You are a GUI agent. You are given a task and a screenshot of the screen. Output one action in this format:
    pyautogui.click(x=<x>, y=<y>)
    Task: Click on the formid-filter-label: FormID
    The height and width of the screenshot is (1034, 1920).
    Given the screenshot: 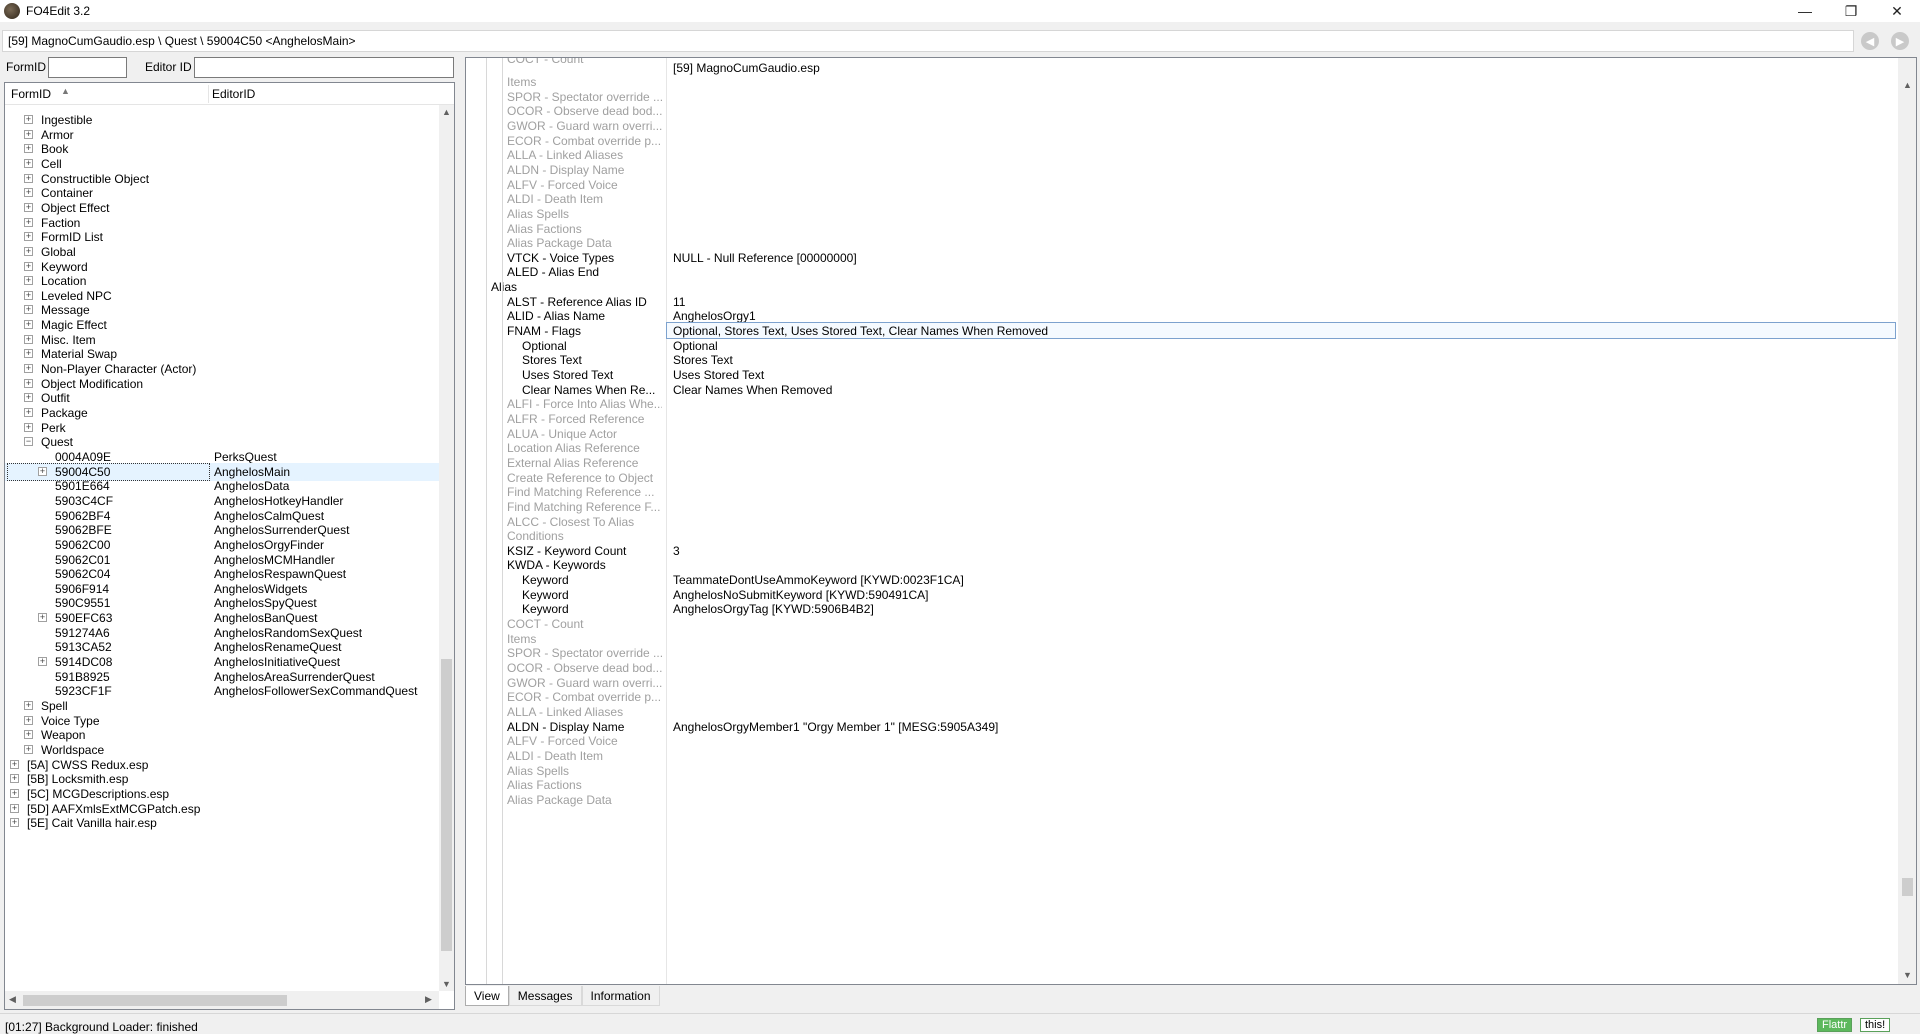 What is the action you would take?
    pyautogui.click(x=26, y=67)
    